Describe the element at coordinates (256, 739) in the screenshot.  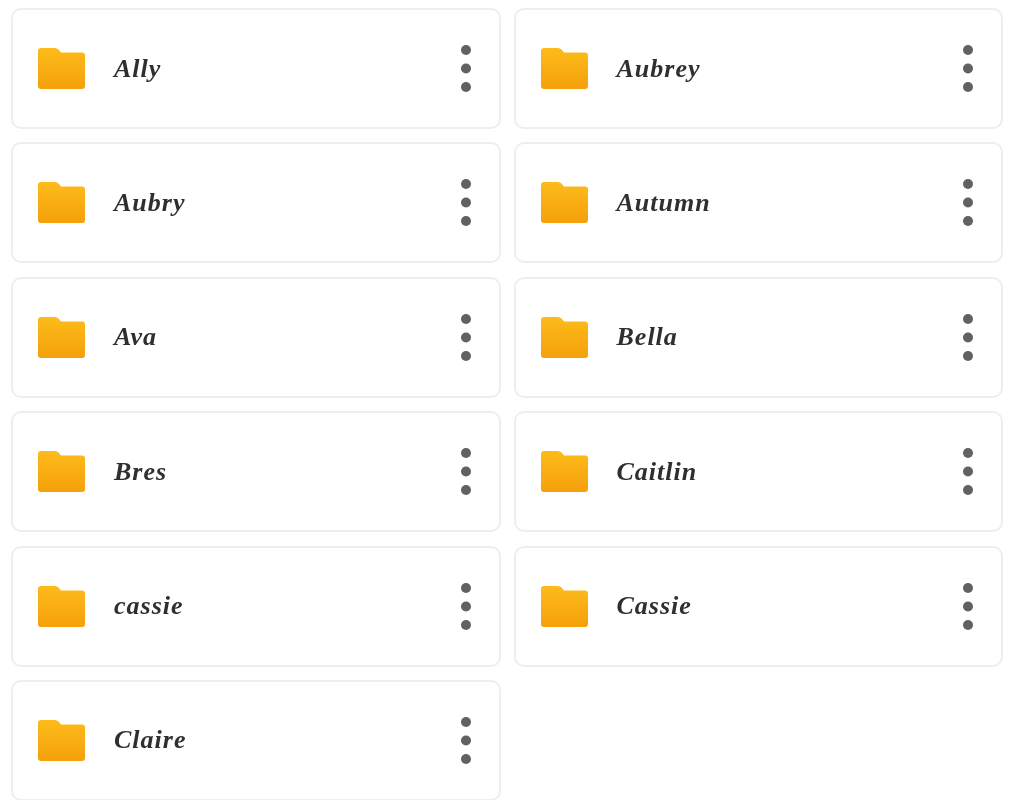
I see `folder-card: Claire` at that location.